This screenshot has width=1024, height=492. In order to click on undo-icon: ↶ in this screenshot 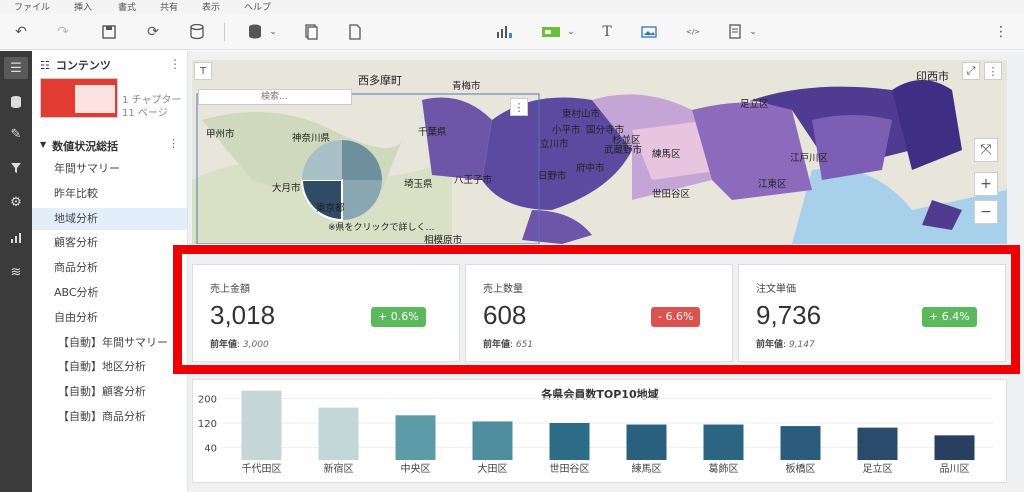, I will do `click(21, 32)`.